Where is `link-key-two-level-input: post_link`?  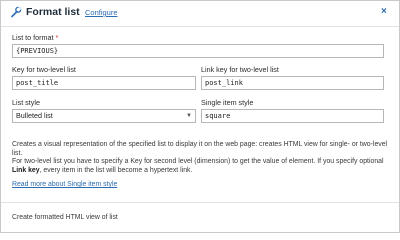
link-key-two-level-input: post_link is located at coordinates (292, 83).